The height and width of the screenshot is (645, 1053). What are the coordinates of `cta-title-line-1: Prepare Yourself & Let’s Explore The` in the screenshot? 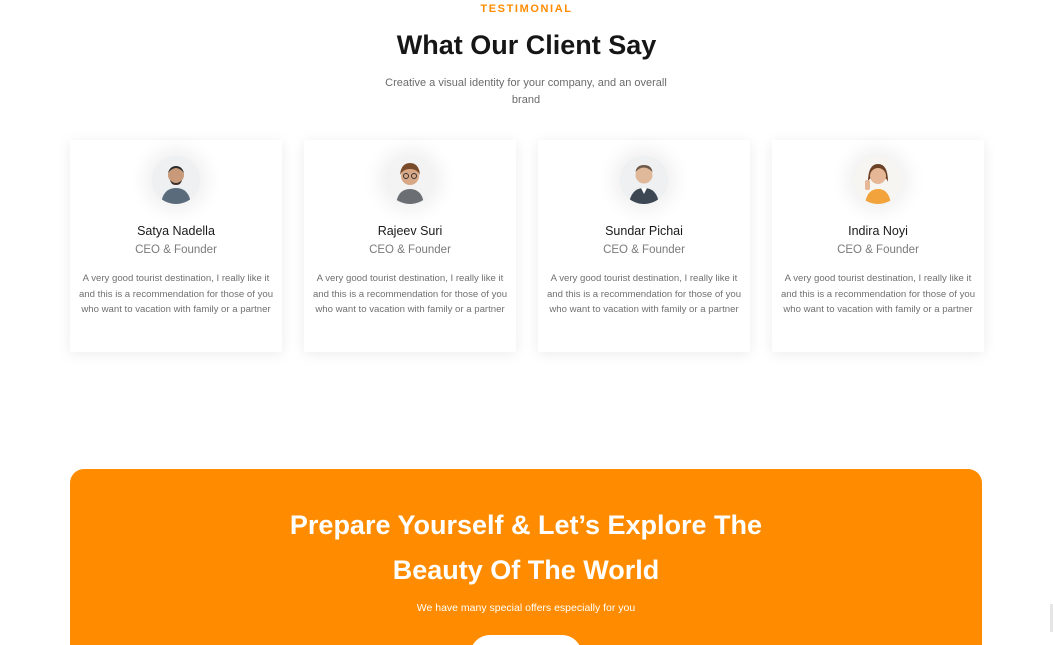 It's located at (526, 525).